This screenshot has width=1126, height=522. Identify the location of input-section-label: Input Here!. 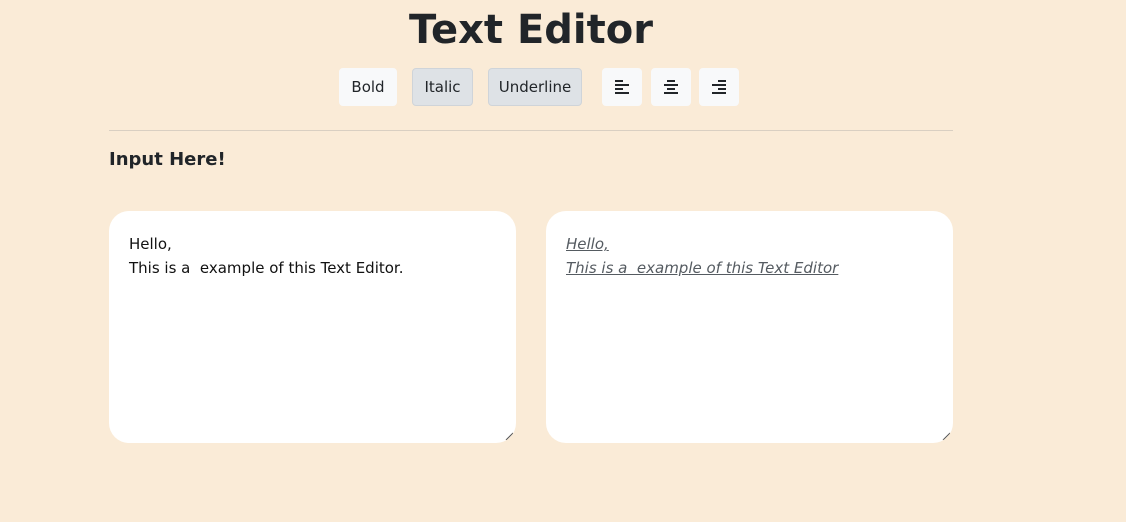
(167, 159).